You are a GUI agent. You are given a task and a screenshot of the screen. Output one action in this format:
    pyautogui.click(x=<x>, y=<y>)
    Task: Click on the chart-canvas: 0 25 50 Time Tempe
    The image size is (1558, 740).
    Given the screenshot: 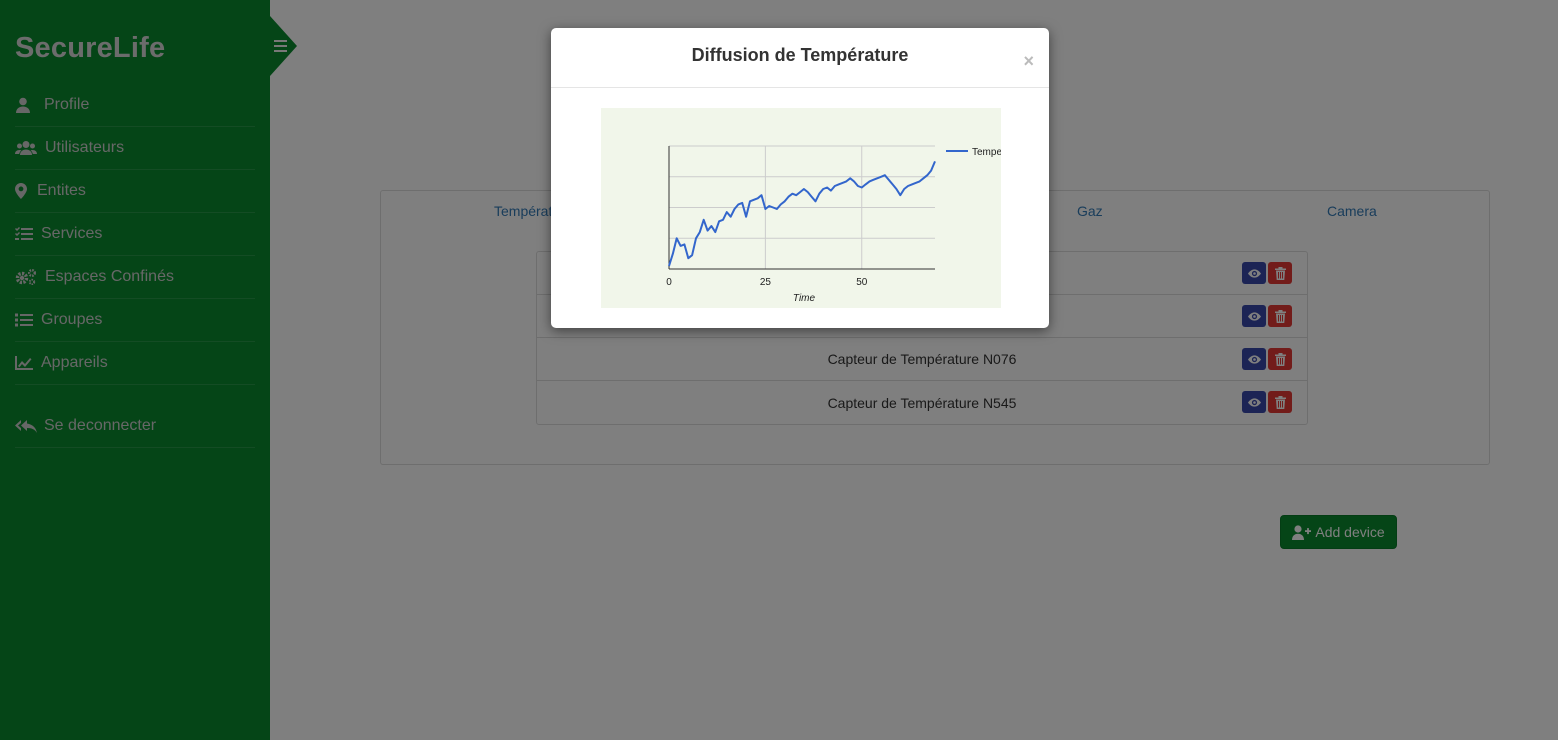 What is the action you would take?
    pyautogui.click(x=833, y=224)
    